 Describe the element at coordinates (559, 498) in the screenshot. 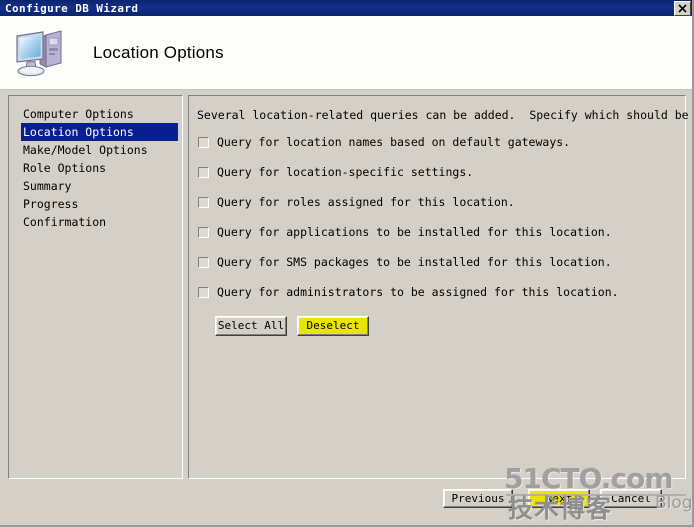

I see `next-button: Next` at that location.